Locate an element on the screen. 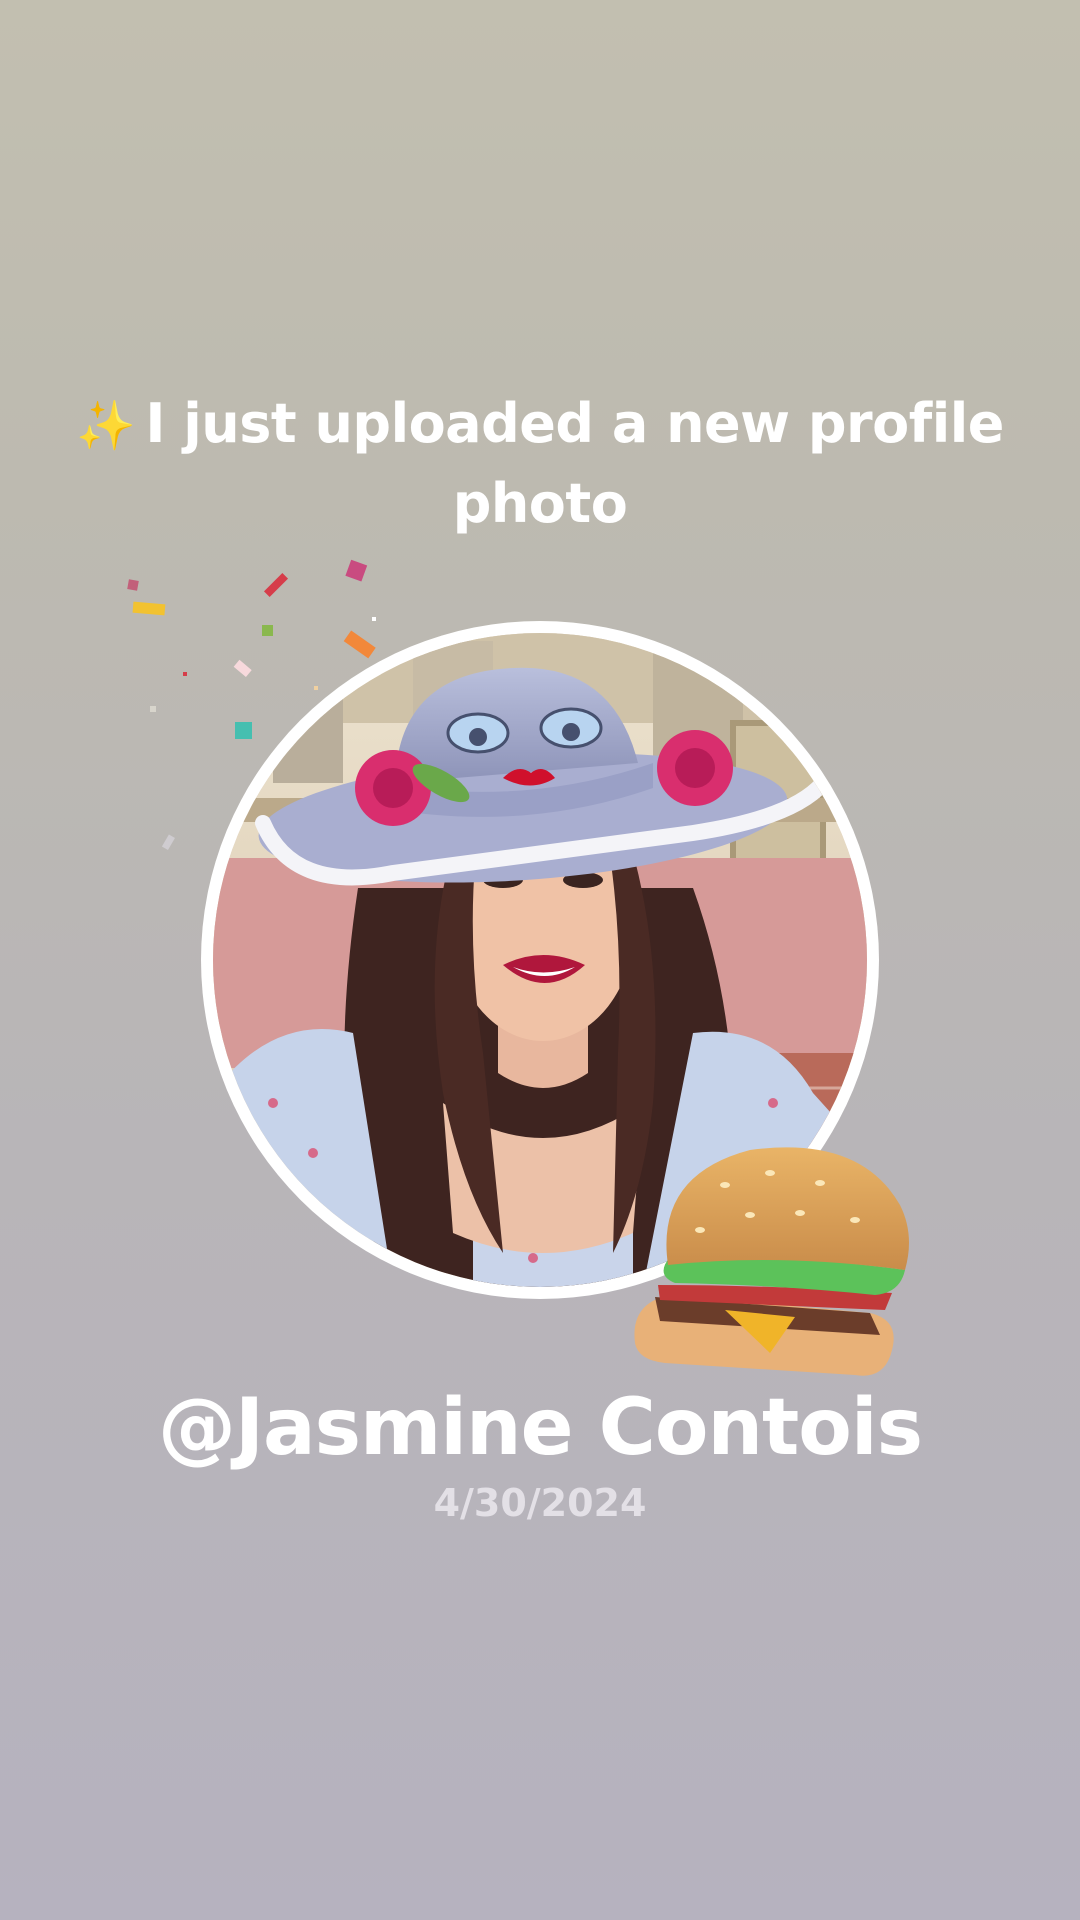 Image resolution: width=1080 pixels, height=1920 pixels. sparkles-icon: ✨ is located at coordinates (106, 426).